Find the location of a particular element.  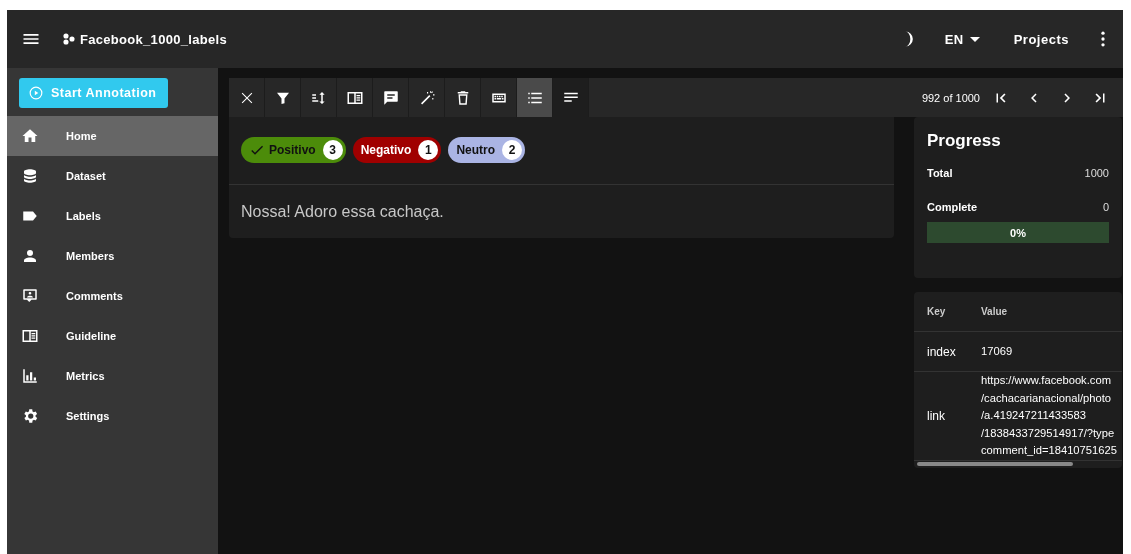

book-icon is located at coordinates (30, 336).